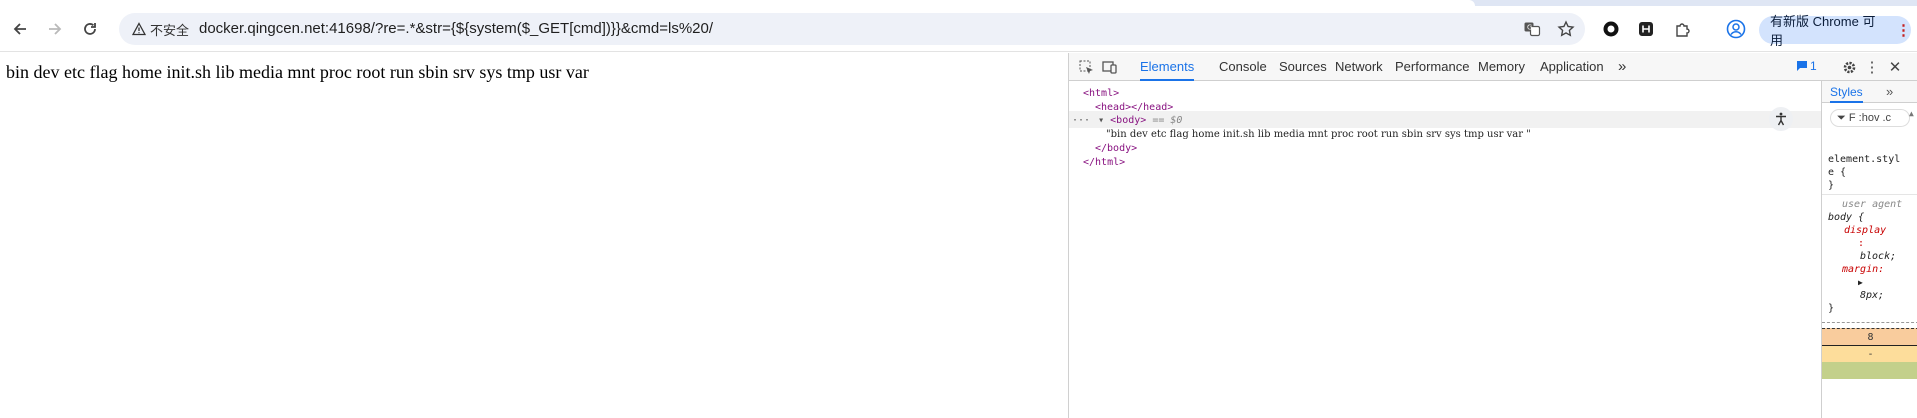 This screenshot has height=418, width=1917. I want to click on accessibility-icon, so click(1781, 119).